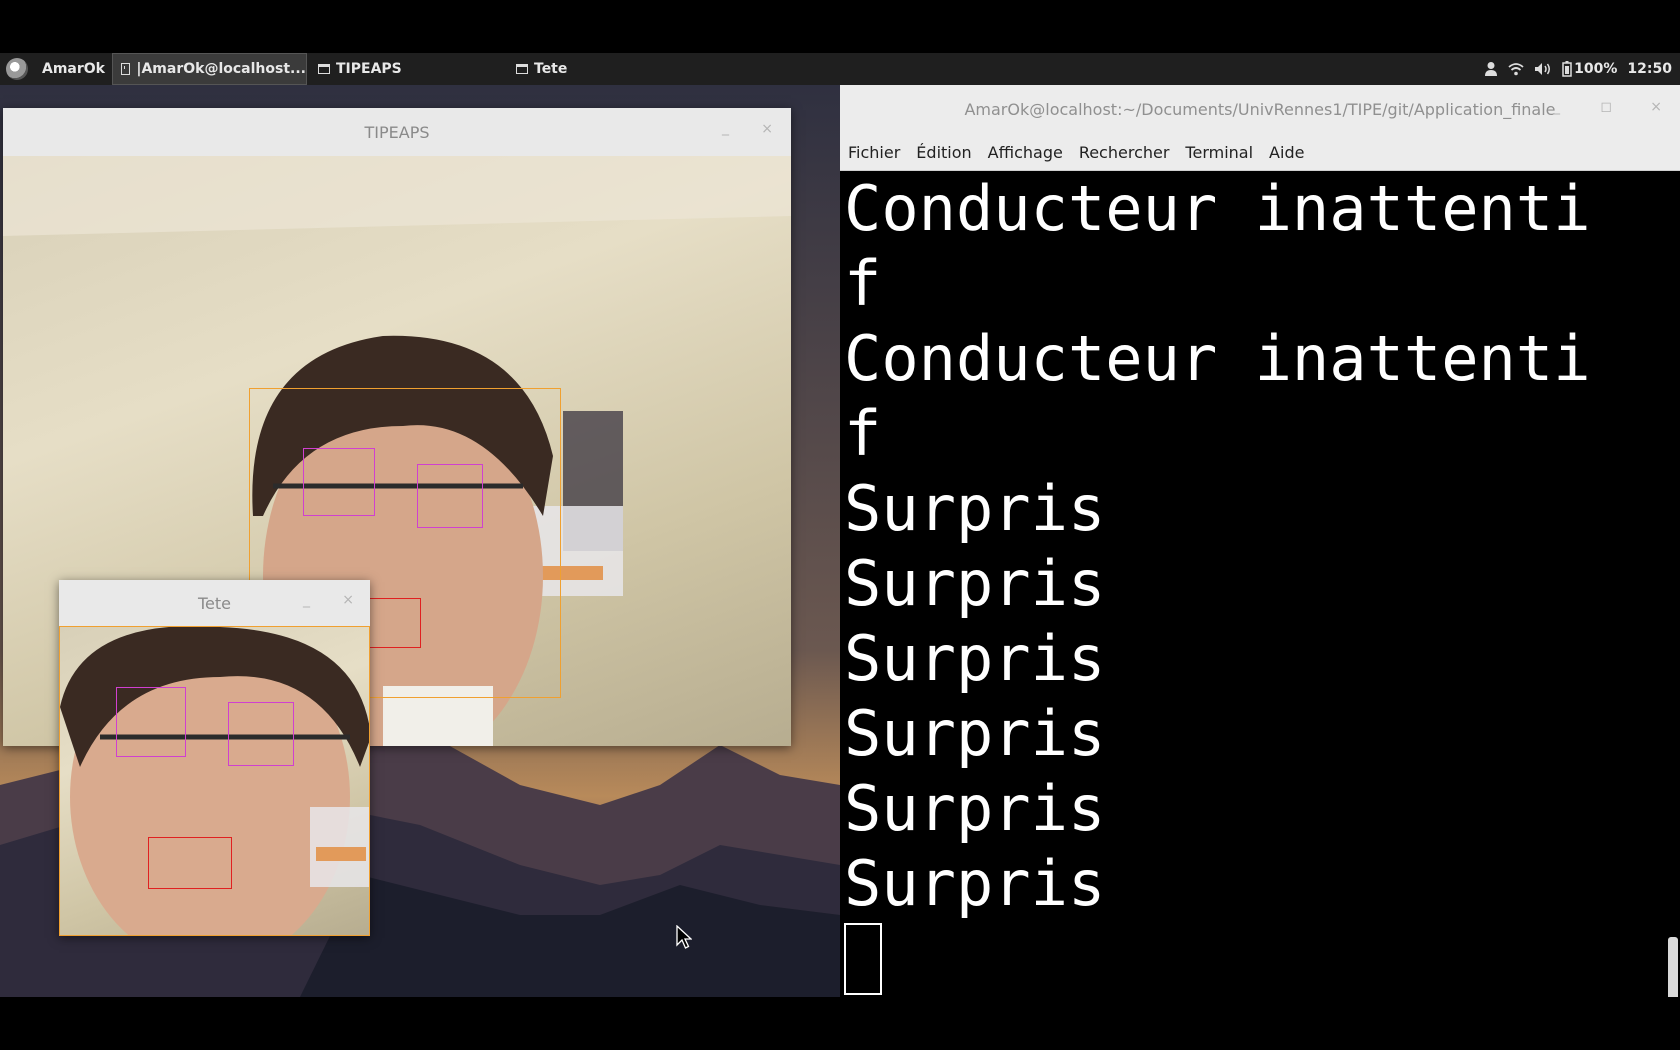 Image resolution: width=1680 pixels, height=1050 pixels. What do you see at coordinates (369, 69) in the screenshot?
I see `task-label: TIPEAPS` at bounding box center [369, 69].